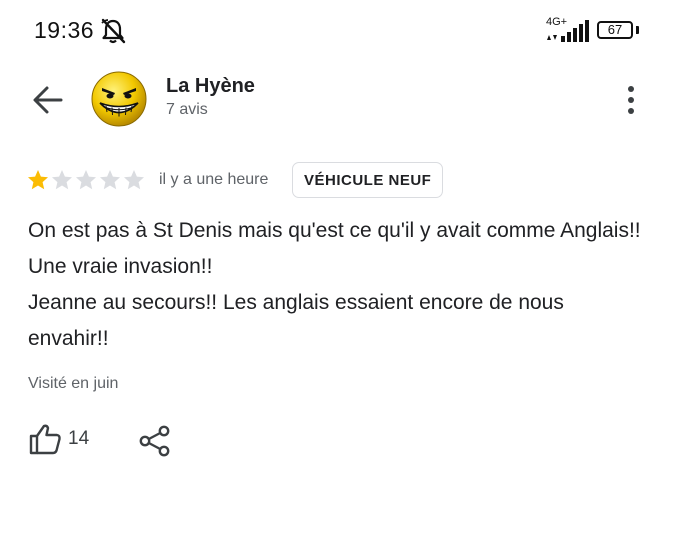  I want to click on star-filled-icon, so click(38, 180).